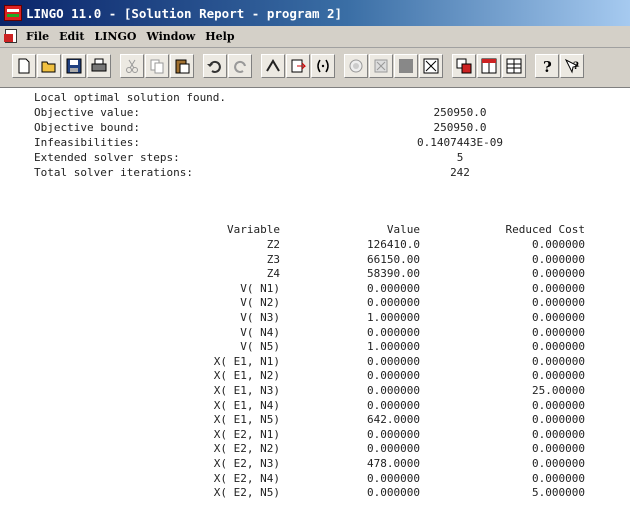 The width and height of the screenshot is (630, 532). I want to click on redo-icon, so click(240, 66).